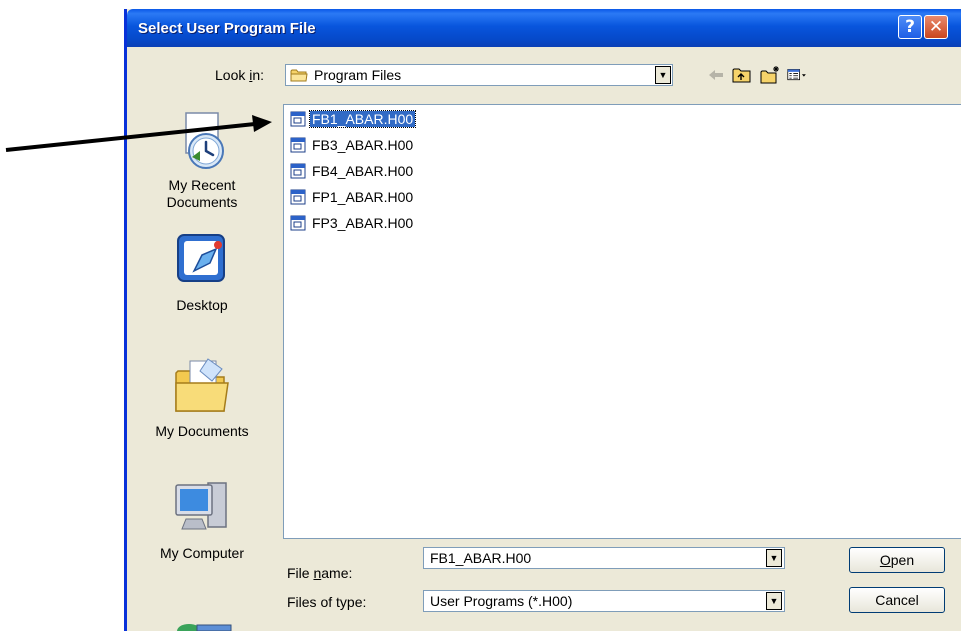  I want to click on places-desktop: Desktop, so click(202, 272).